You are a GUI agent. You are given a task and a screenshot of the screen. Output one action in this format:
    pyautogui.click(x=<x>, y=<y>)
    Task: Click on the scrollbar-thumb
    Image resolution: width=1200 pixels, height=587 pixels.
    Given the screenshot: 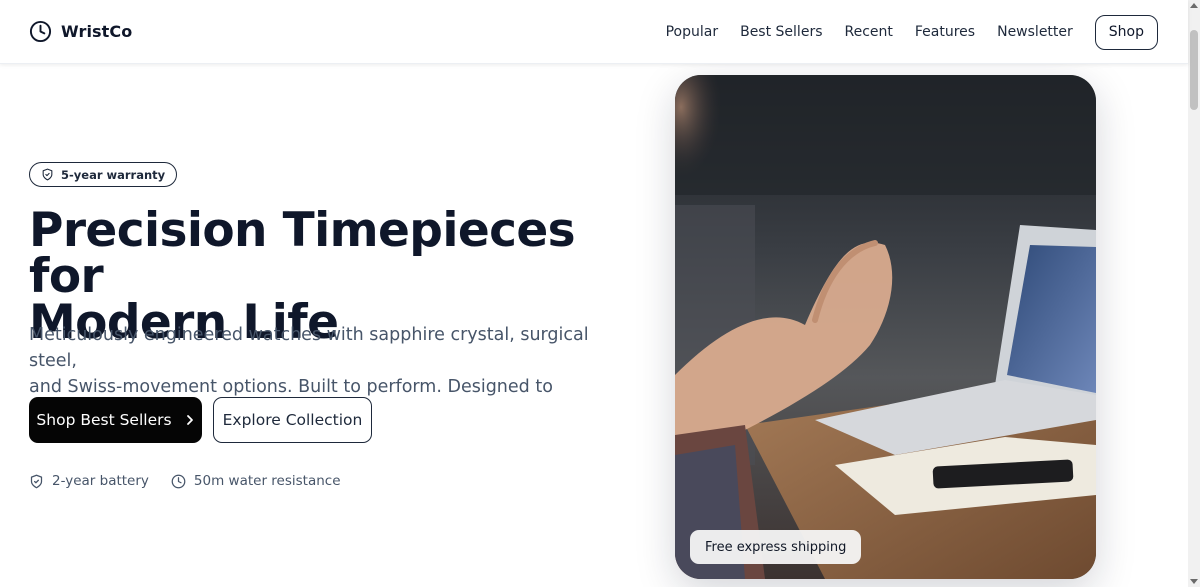 What is the action you would take?
    pyautogui.click(x=1194, y=70)
    